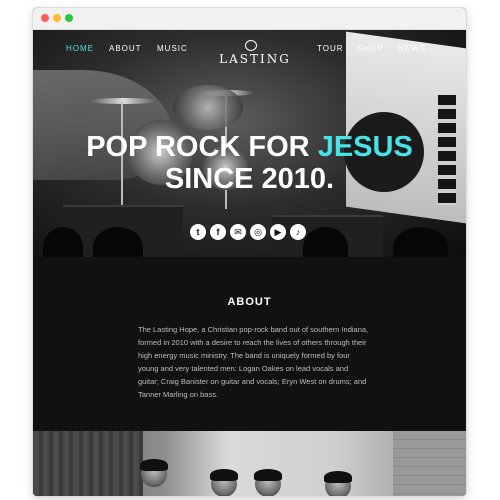 This screenshot has height=500, width=500. Describe the element at coordinates (258, 232) in the screenshot. I see `instagram-icon: ◎` at that location.